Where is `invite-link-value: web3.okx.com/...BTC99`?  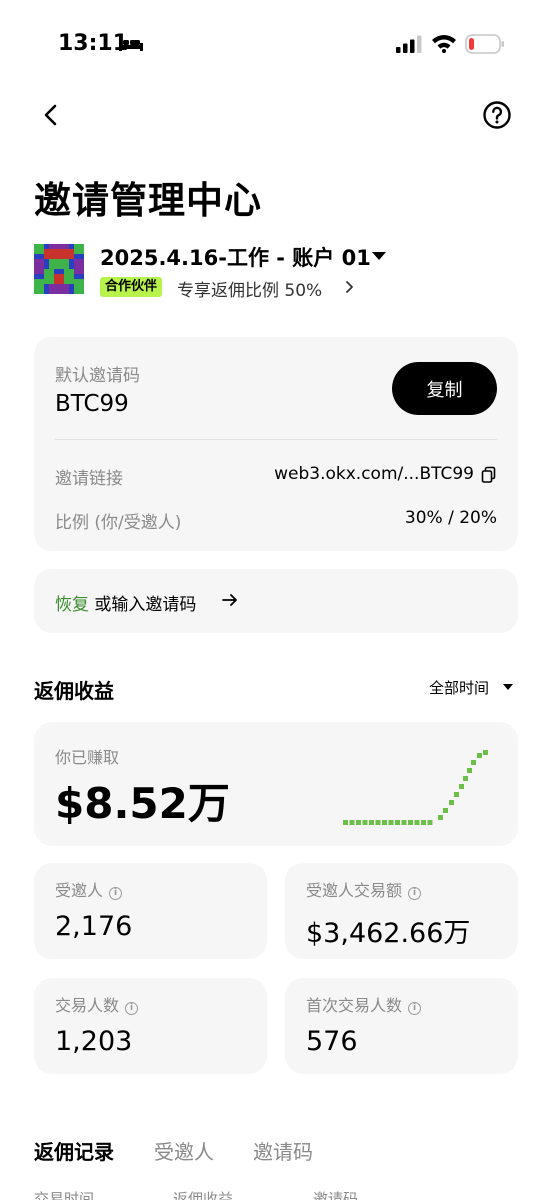 invite-link-value: web3.okx.com/...BTC99 is located at coordinates (374, 474).